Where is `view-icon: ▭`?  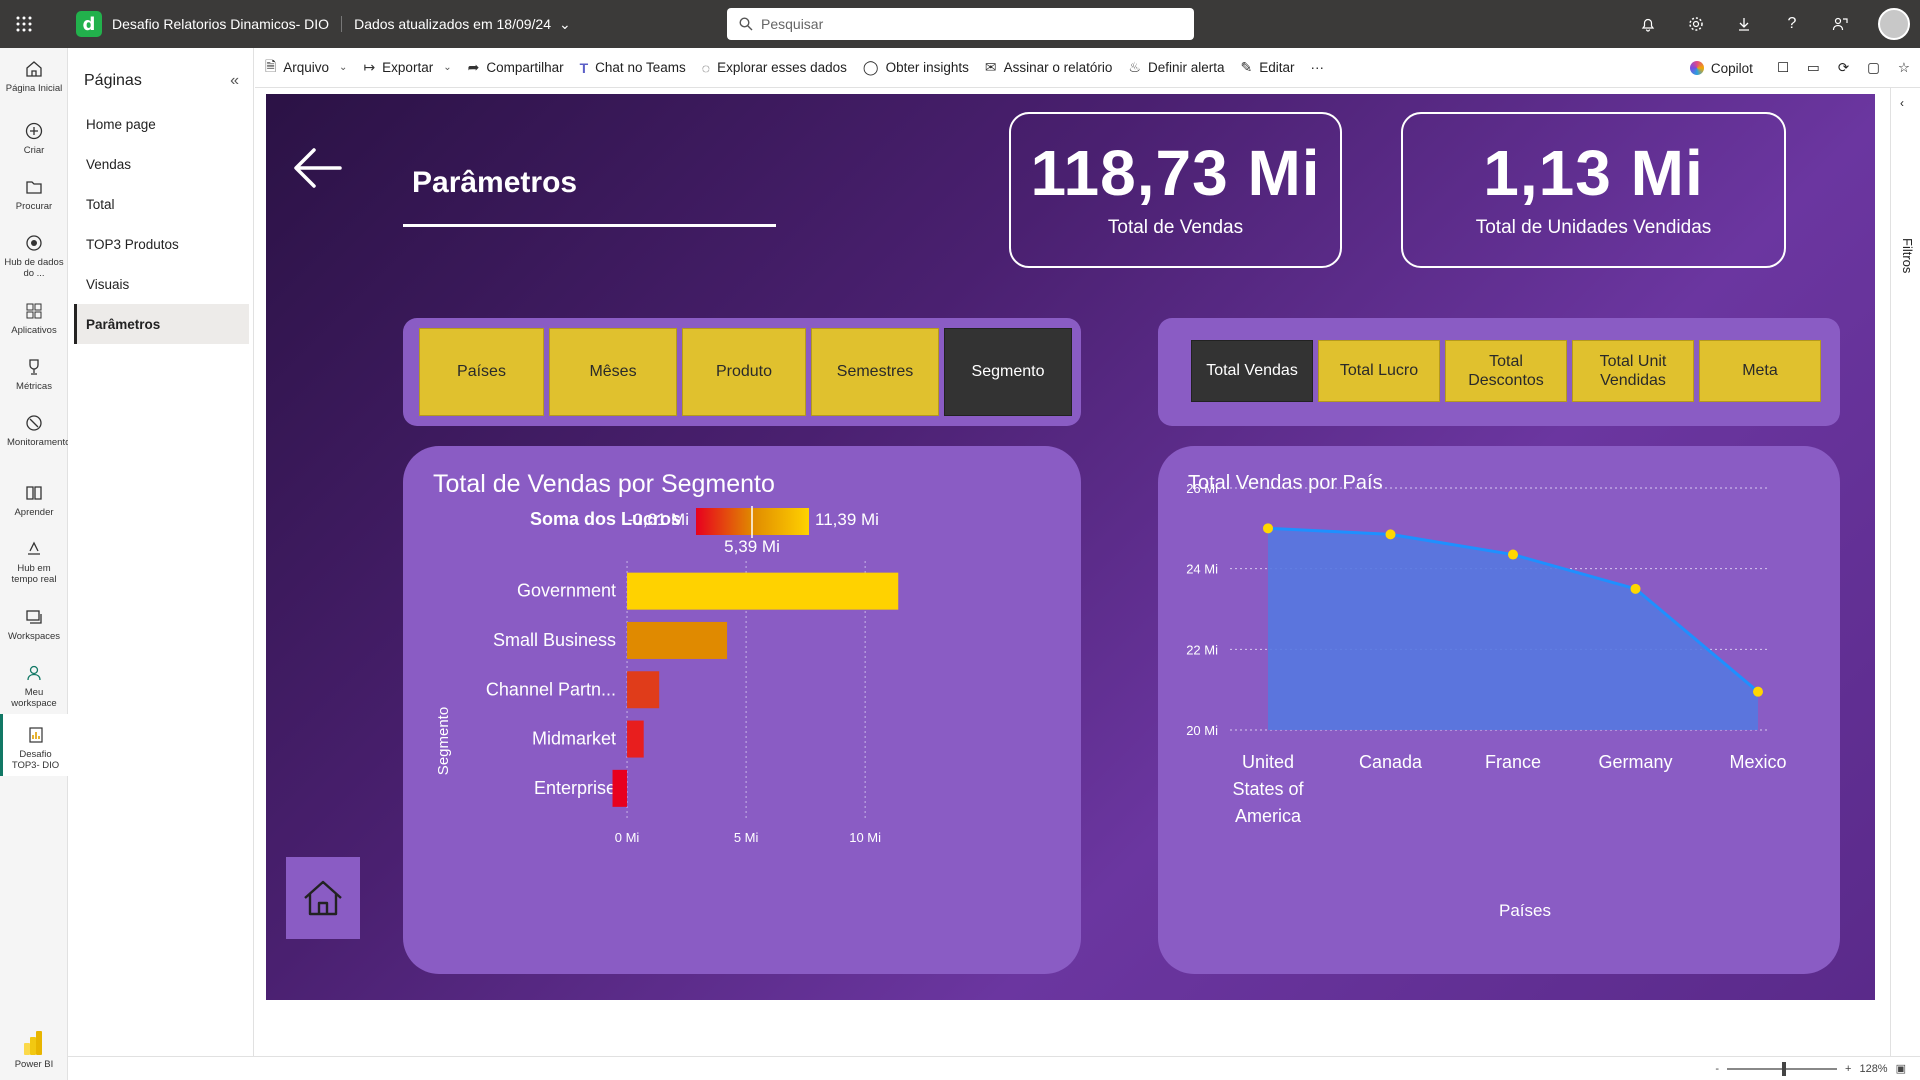 view-icon: ▭ is located at coordinates (1813, 68).